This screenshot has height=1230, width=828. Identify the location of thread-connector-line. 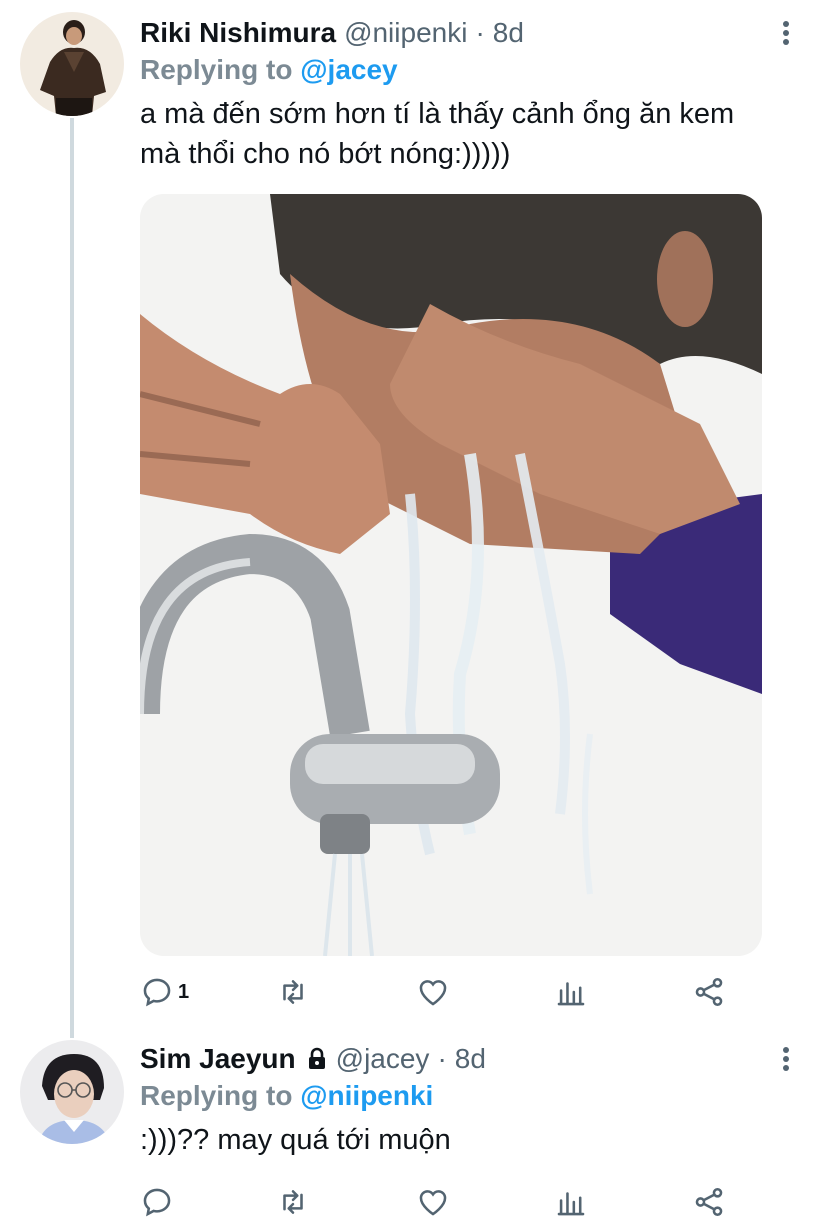
(72, 578).